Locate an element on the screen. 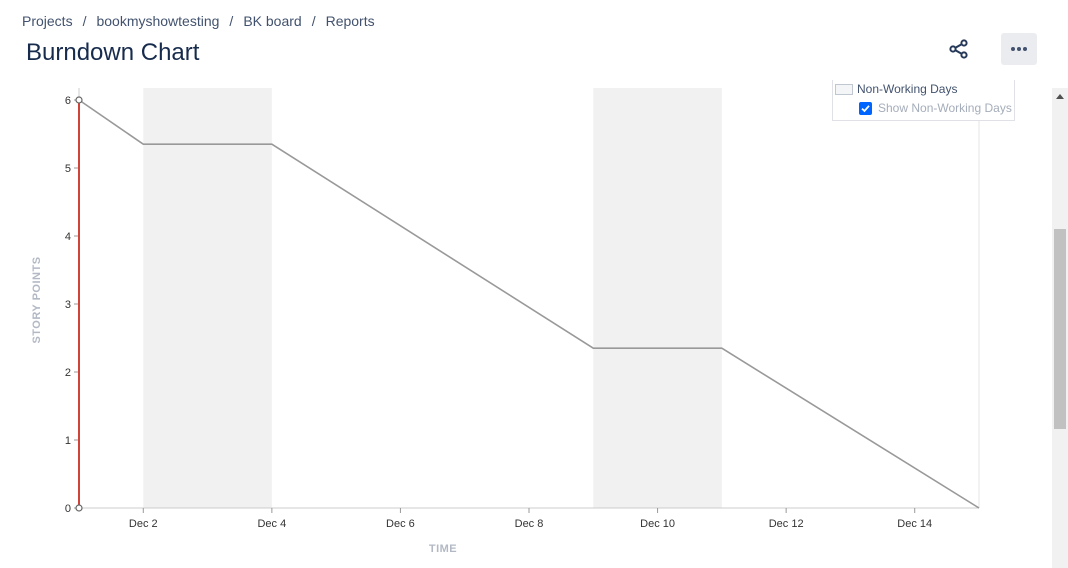 This screenshot has height=568, width=1068. x-tick-label: Dec 12 is located at coordinates (786, 524).